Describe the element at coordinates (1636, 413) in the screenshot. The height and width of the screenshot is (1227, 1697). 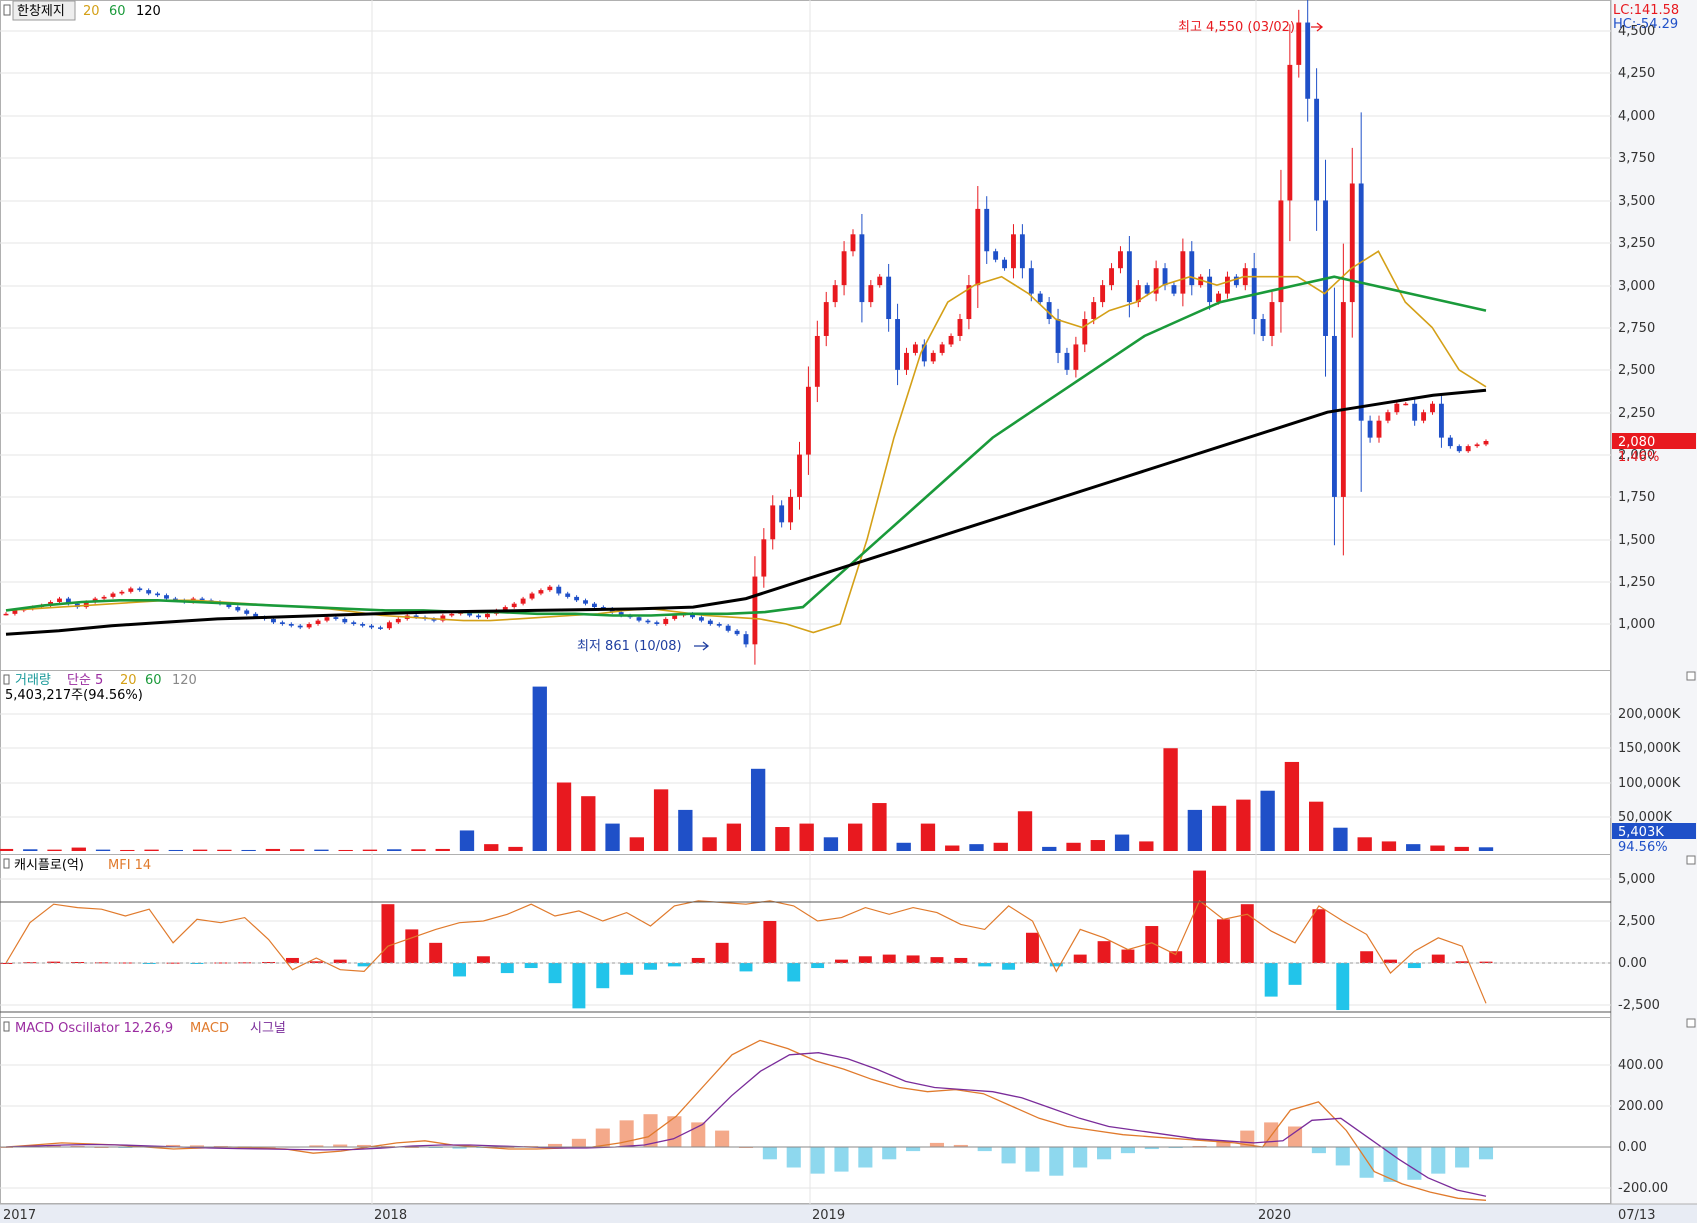
I see `price-tick: 2,250` at that location.